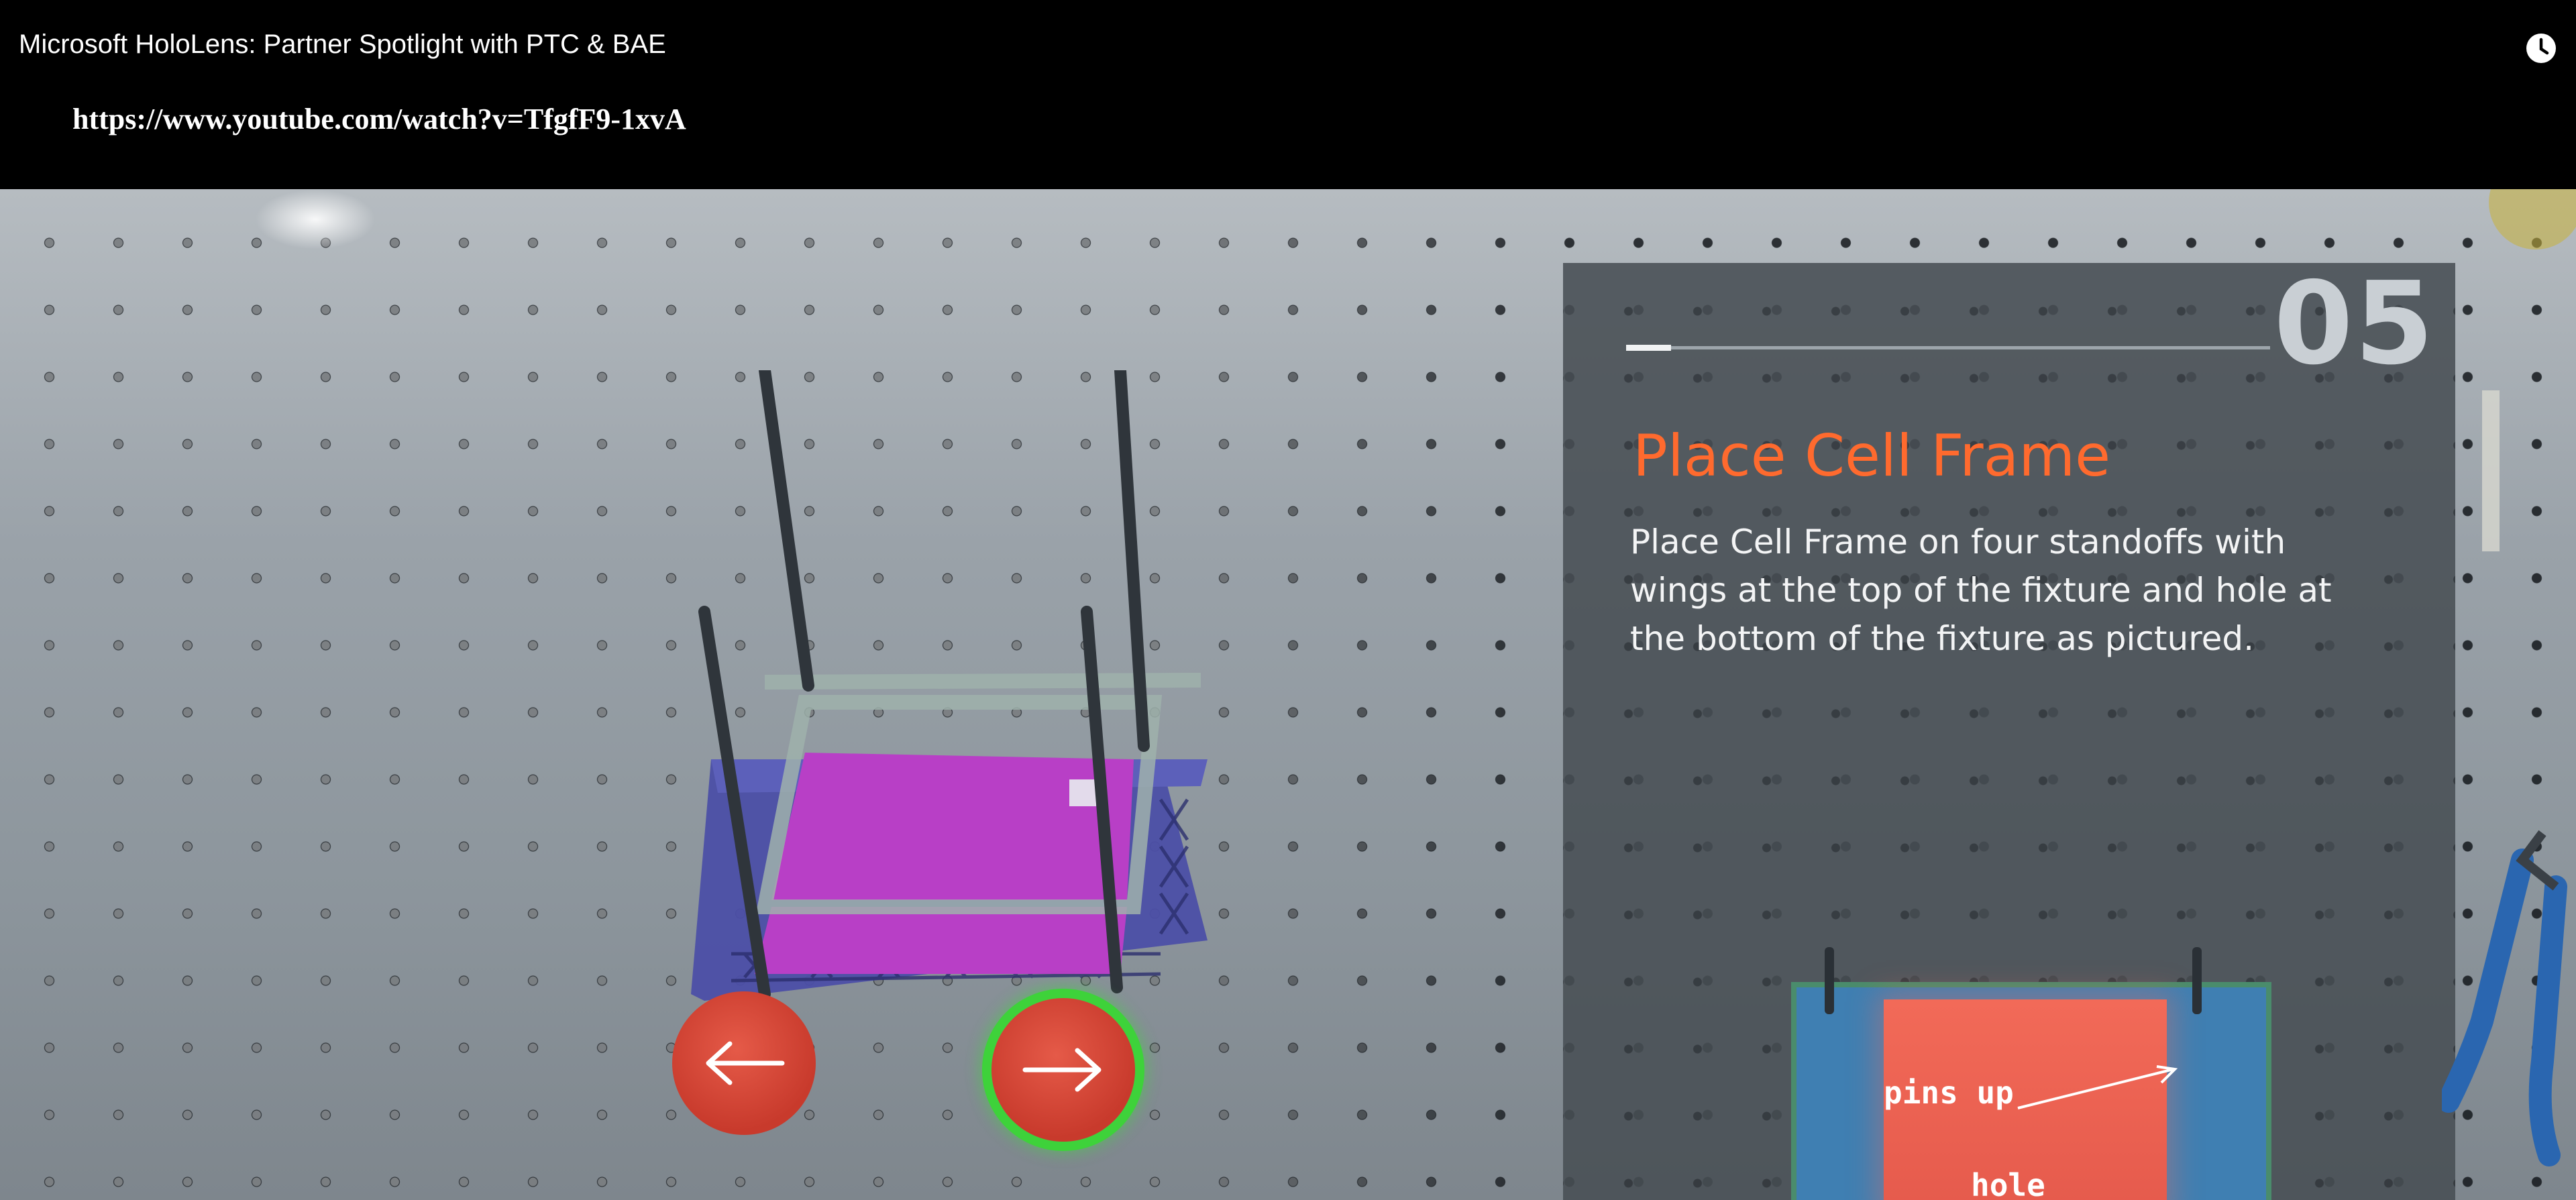 The height and width of the screenshot is (1200, 2576). What do you see at coordinates (1649, 348) in the screenshot?
I see `step-progress-fill` at bounding box center [1649, 348].